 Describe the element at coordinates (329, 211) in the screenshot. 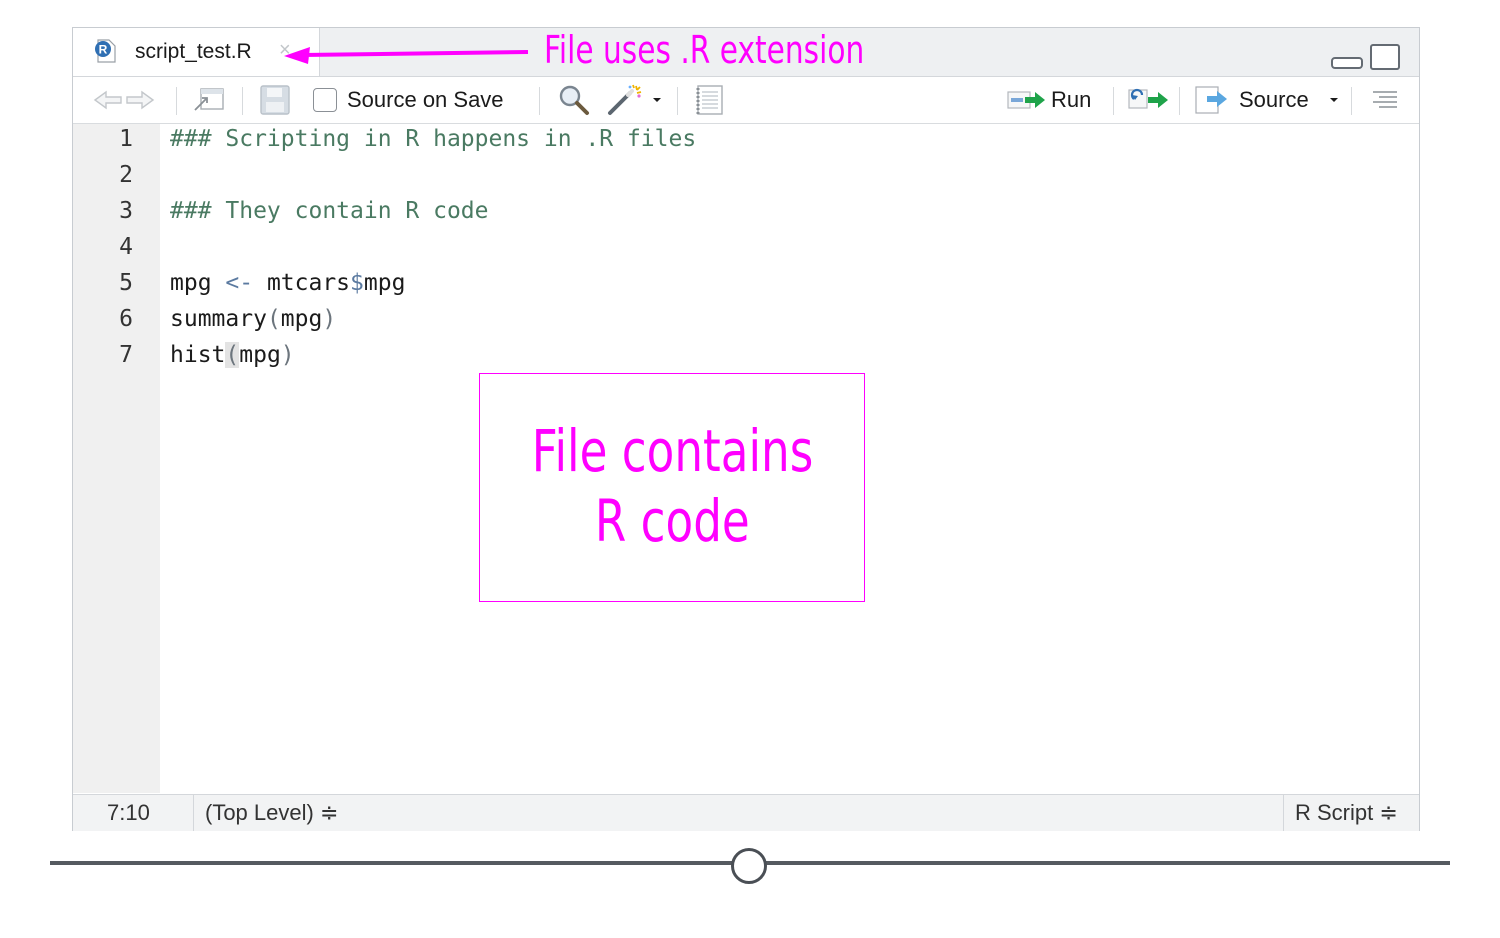

I see `code-line-3: ### They contain R code` at that location.